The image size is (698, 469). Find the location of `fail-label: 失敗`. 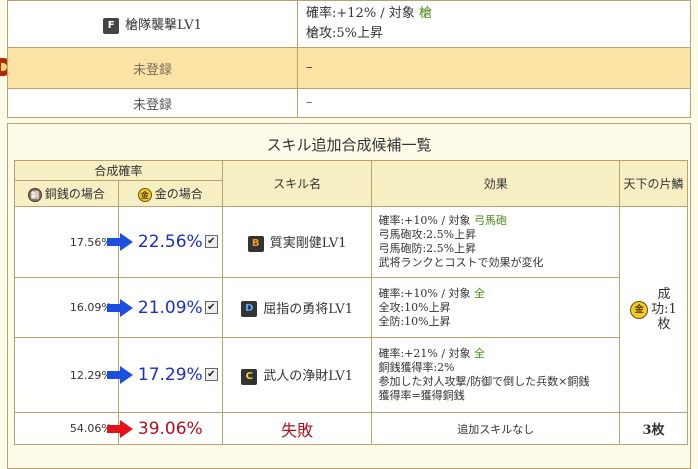

fail-label: 失敗 is located at coordinates (297, 428).